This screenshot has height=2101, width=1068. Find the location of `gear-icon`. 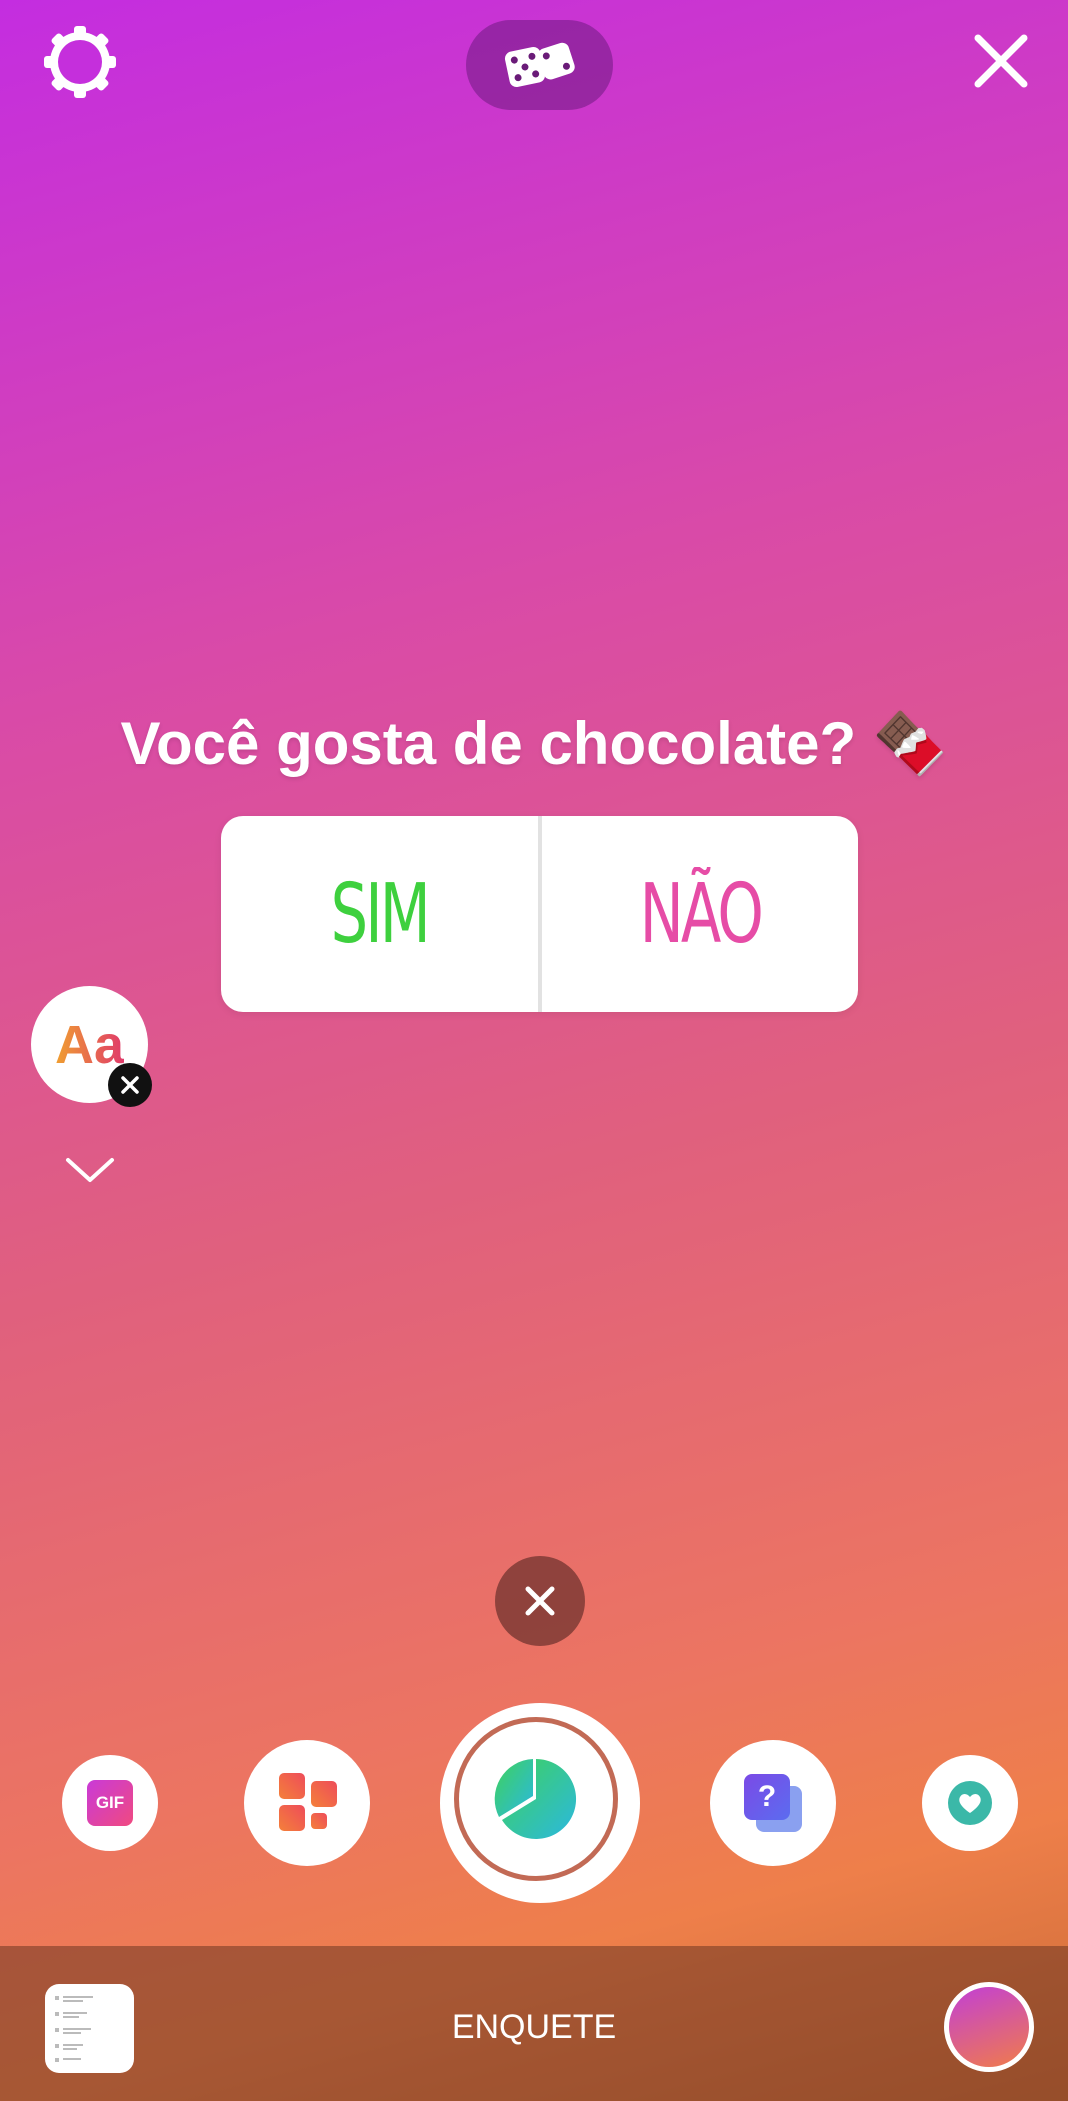

gear-icon is located at coordinates (80, 62).